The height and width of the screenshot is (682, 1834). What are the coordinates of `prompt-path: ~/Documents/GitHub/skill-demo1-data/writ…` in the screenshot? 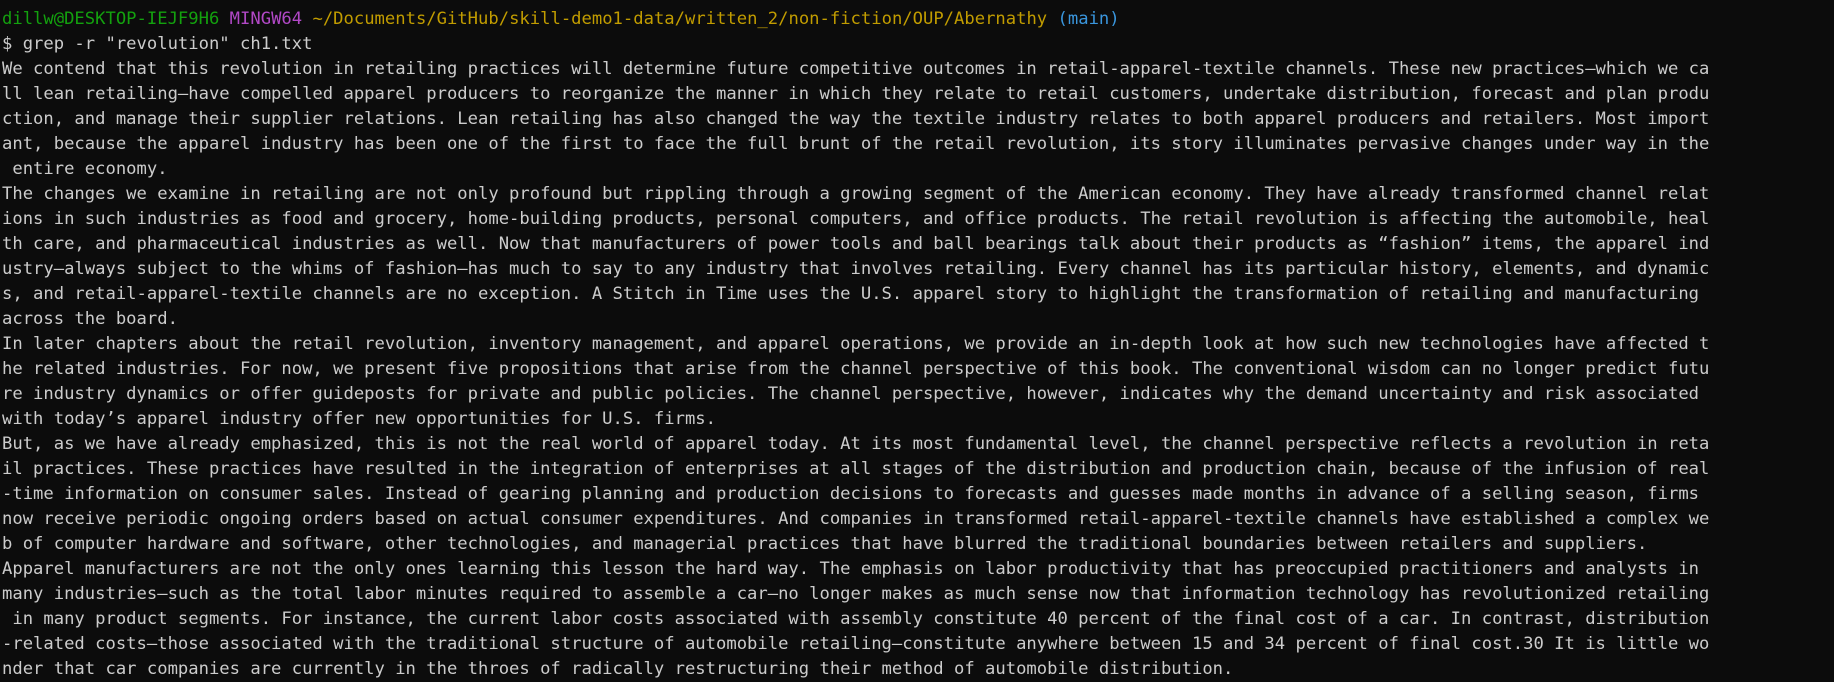 It's located at (680, 19).